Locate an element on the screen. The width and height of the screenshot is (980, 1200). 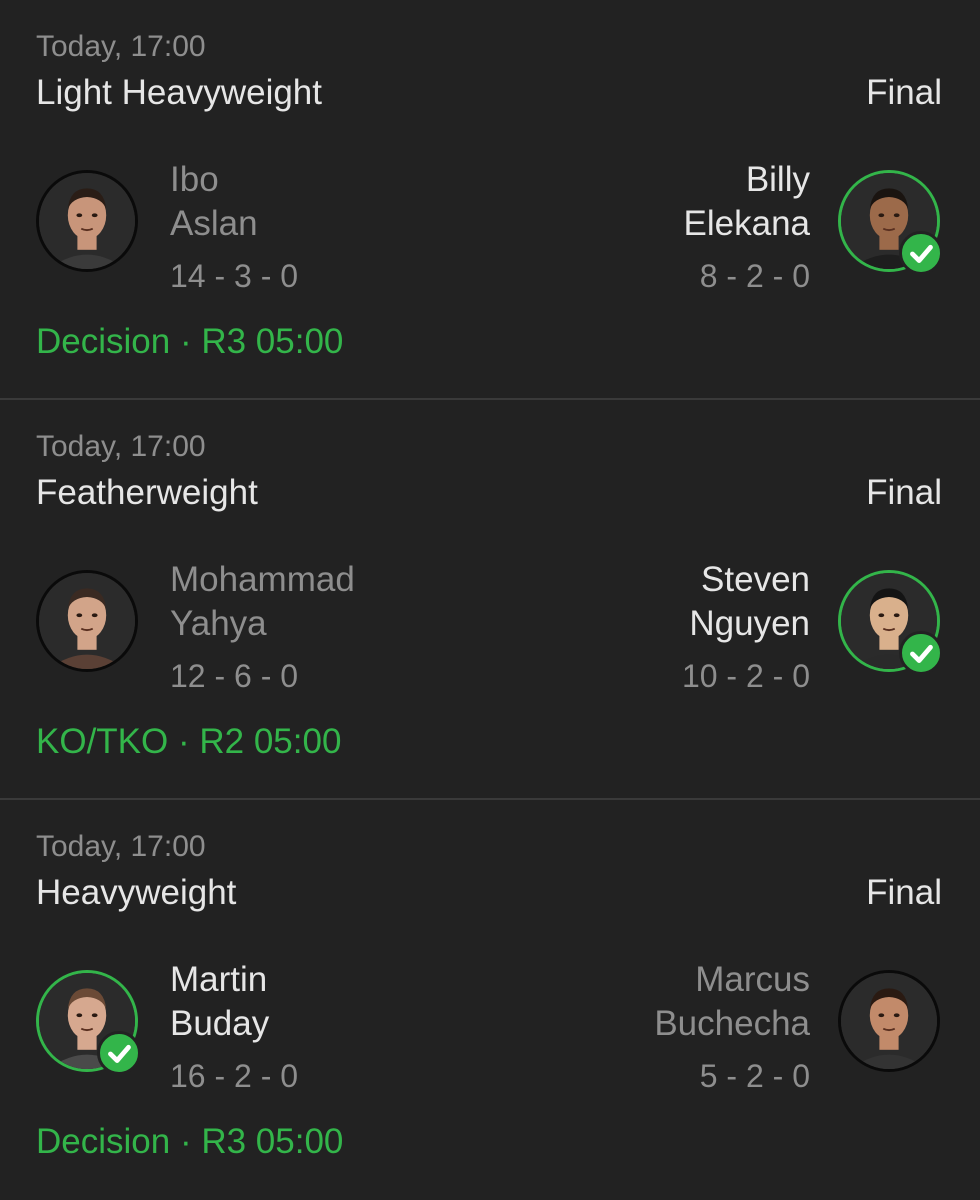
right-fighter-record: 5 - 2 - 0 is located at coordinates (754, 1076).